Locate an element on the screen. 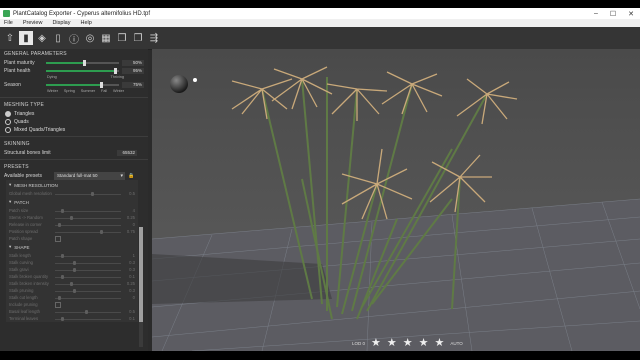 The image size is (640, 360). plant-health-label: Plant health is located at coordinates (17, 71).